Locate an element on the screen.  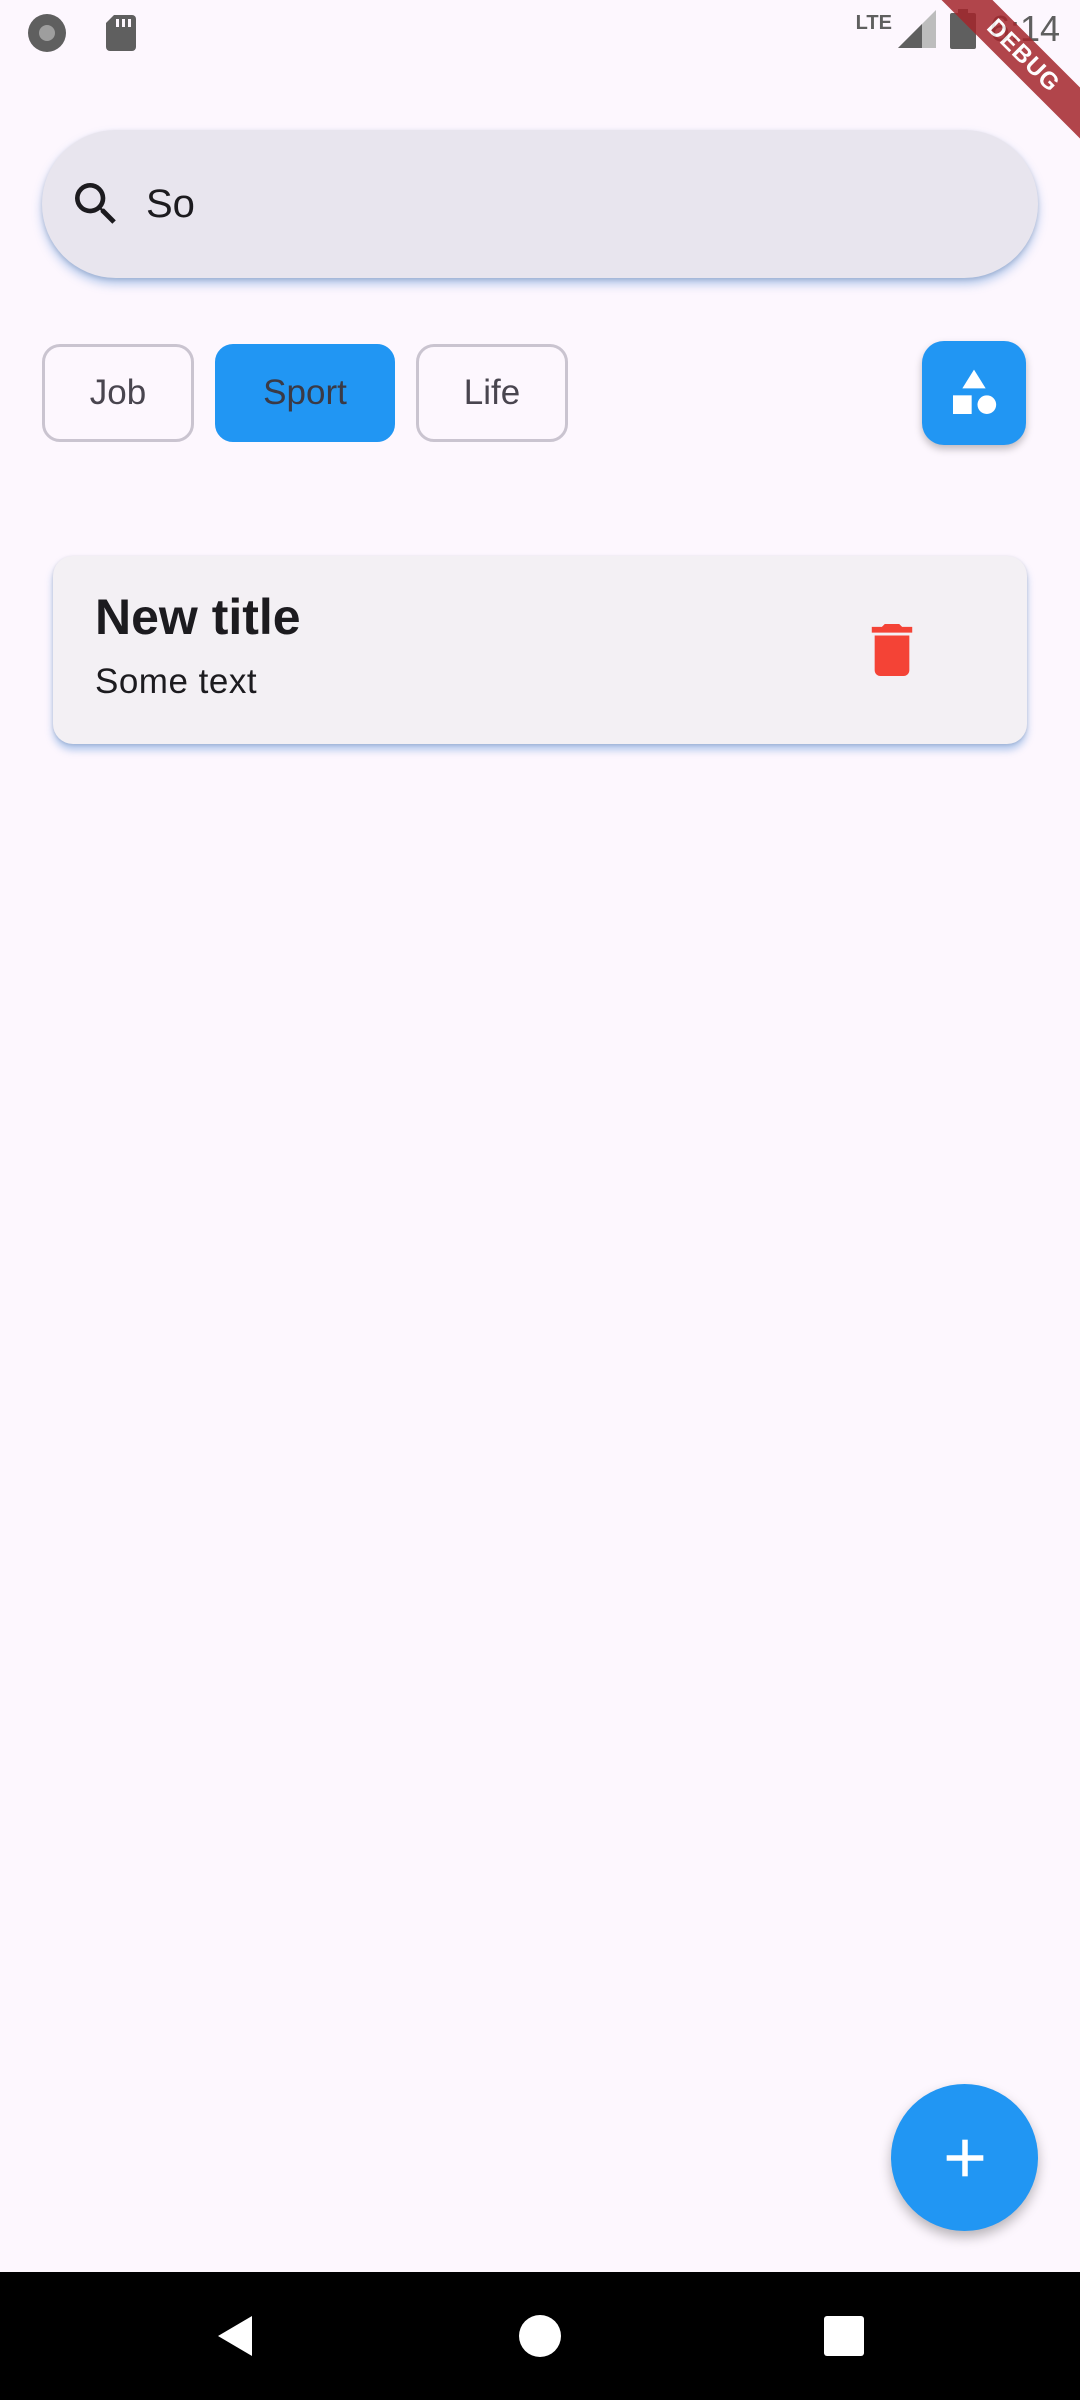
back-icon is located at coordinates (236, 2336).